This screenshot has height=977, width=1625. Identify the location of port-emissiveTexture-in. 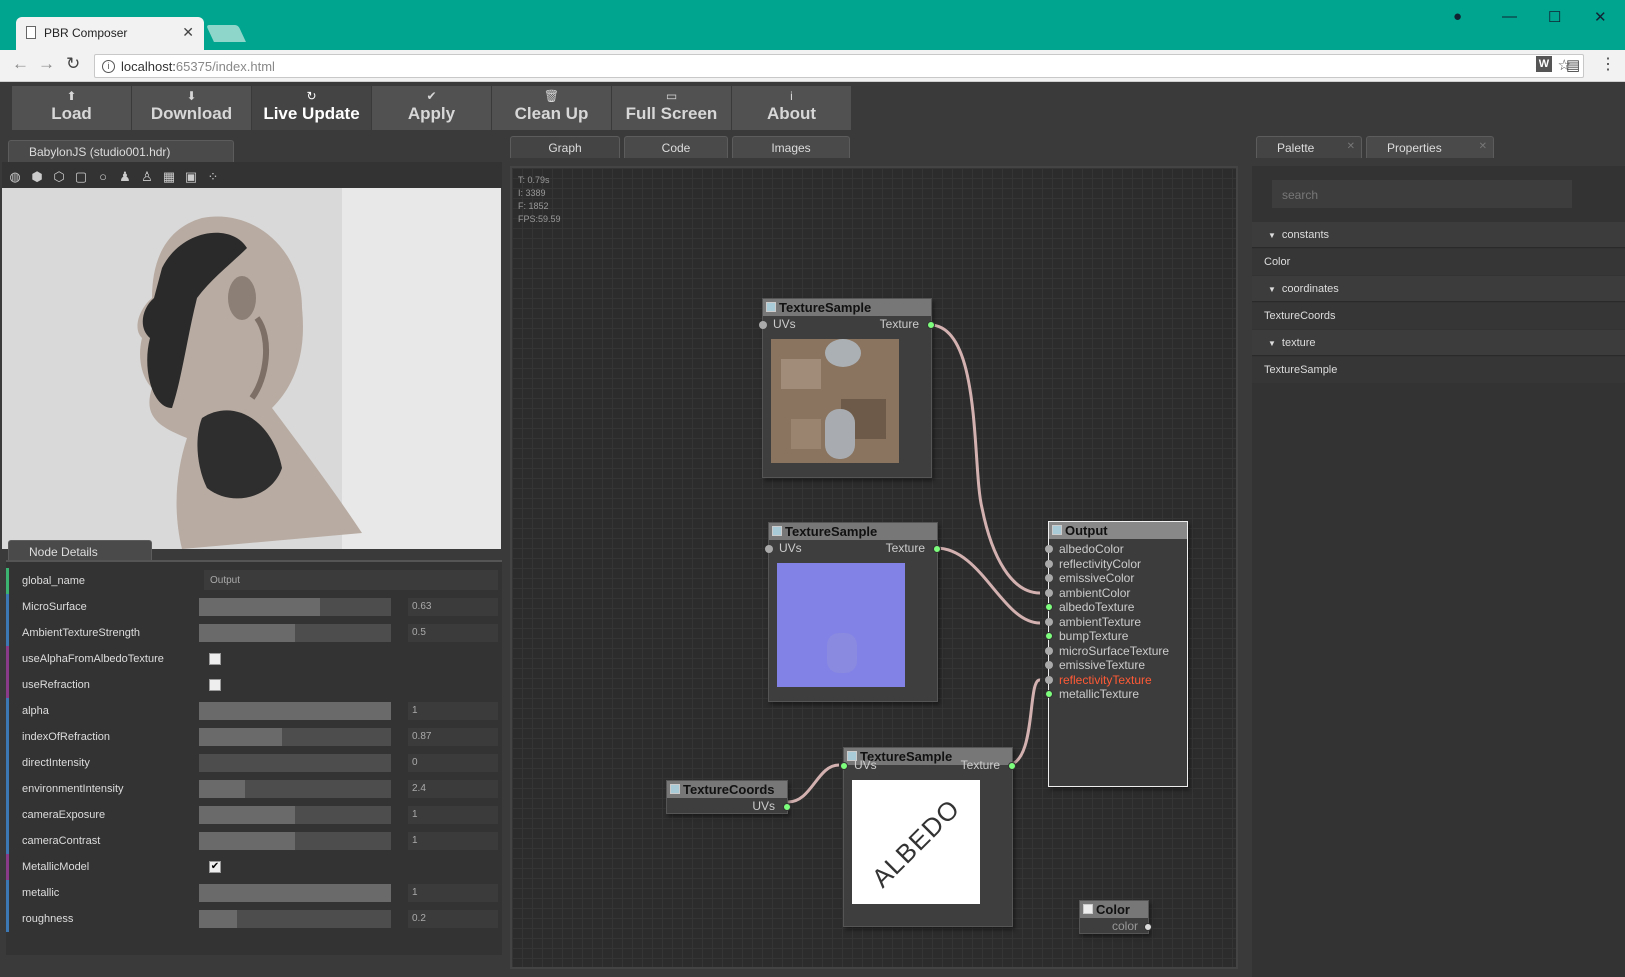
(1049, 665).